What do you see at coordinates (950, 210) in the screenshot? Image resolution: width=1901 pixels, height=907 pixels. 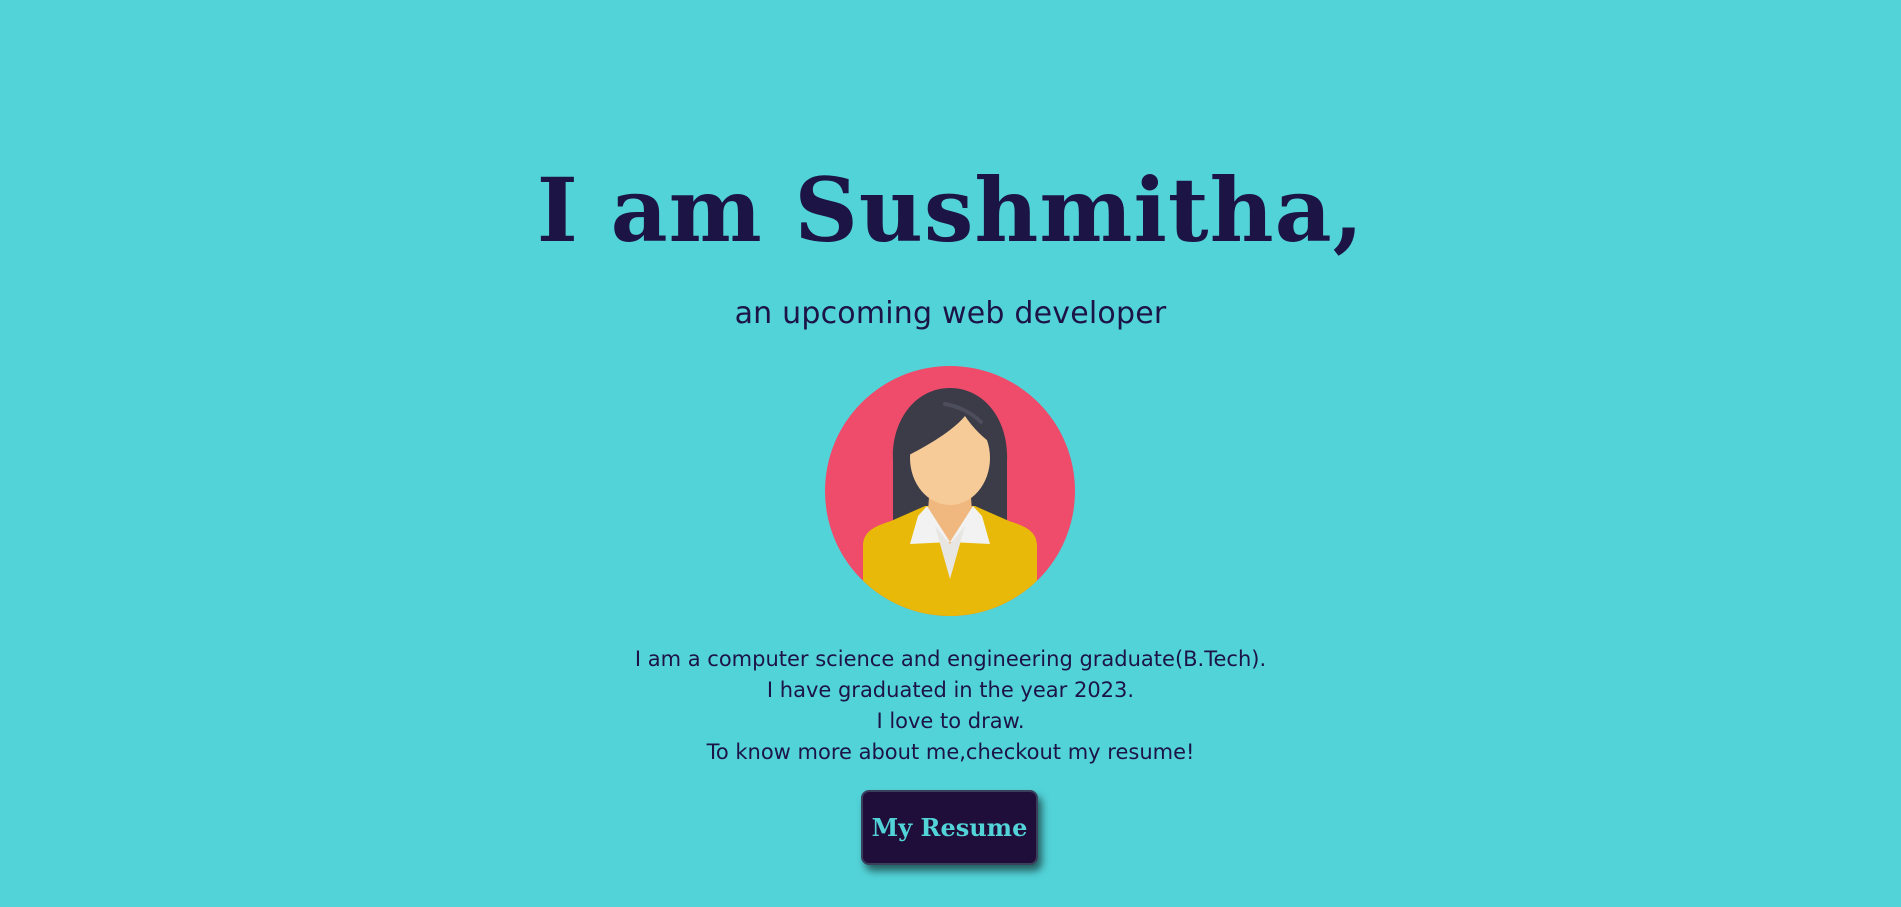 I see `hero-headline: I am Sushmitha,` at bounding box center [950, 210].